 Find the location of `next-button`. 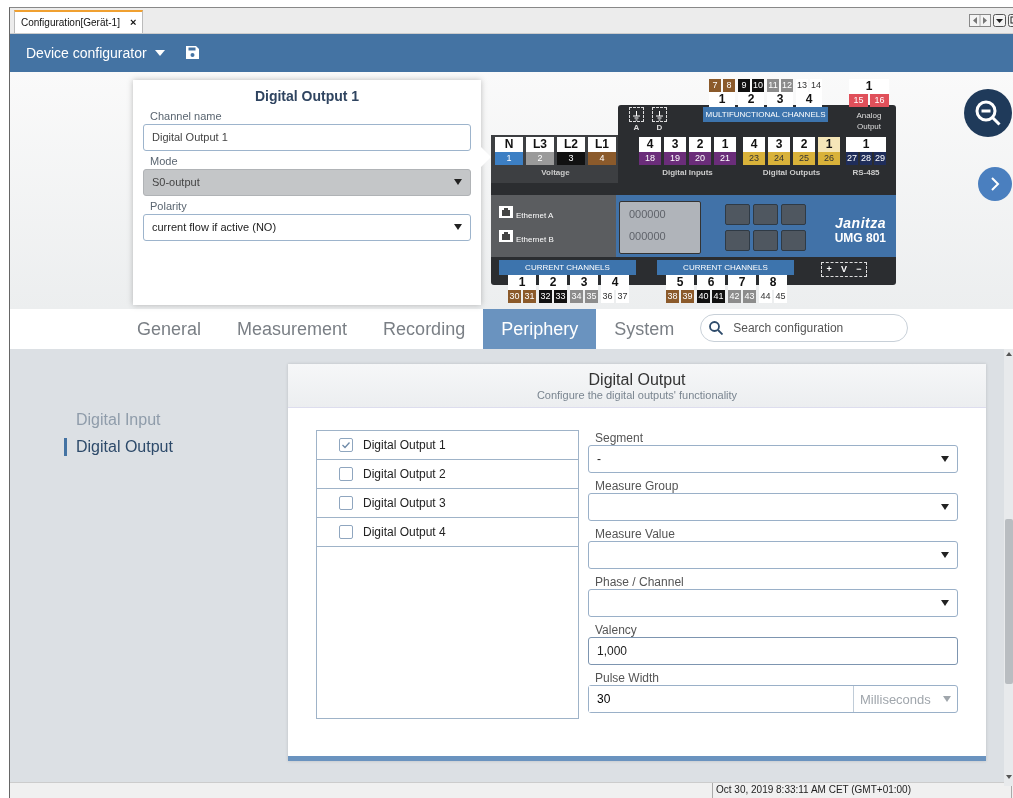

next-button is located at coordinates (995, 183).